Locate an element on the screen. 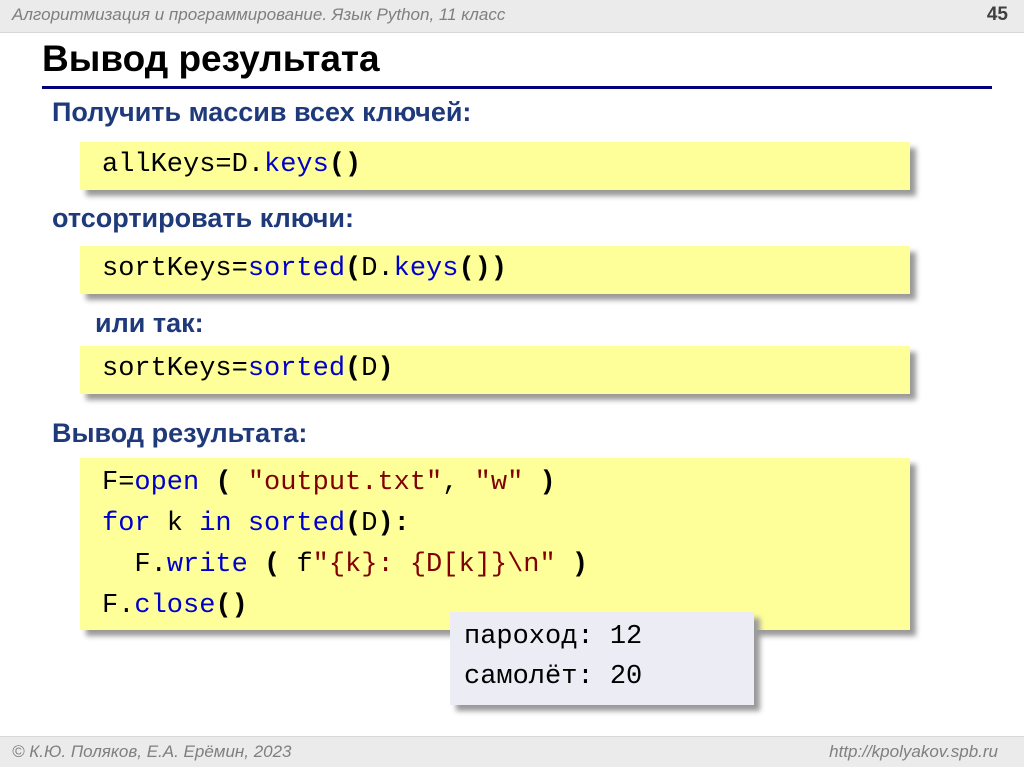  output-result-box: пароход: 12 самолёт: 20 is located at coordinates (602, 658).